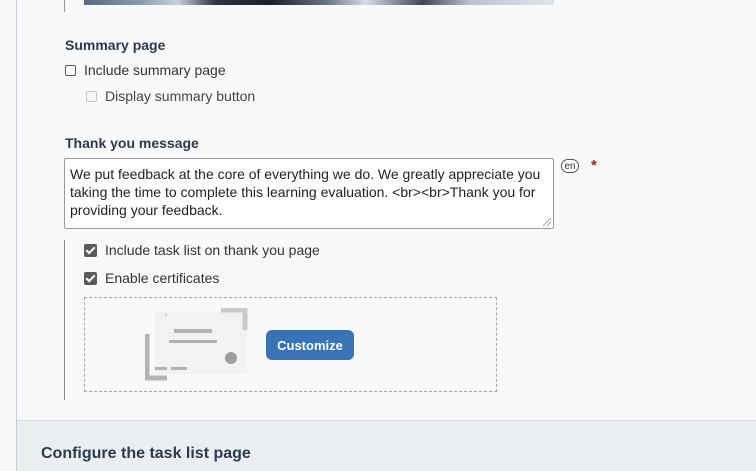 This screenshot has height=471, width=756. What do you see at coordinates (64, 320) in the screenshot?
I see `nested-options-rail` at bounding box center [64, 320].